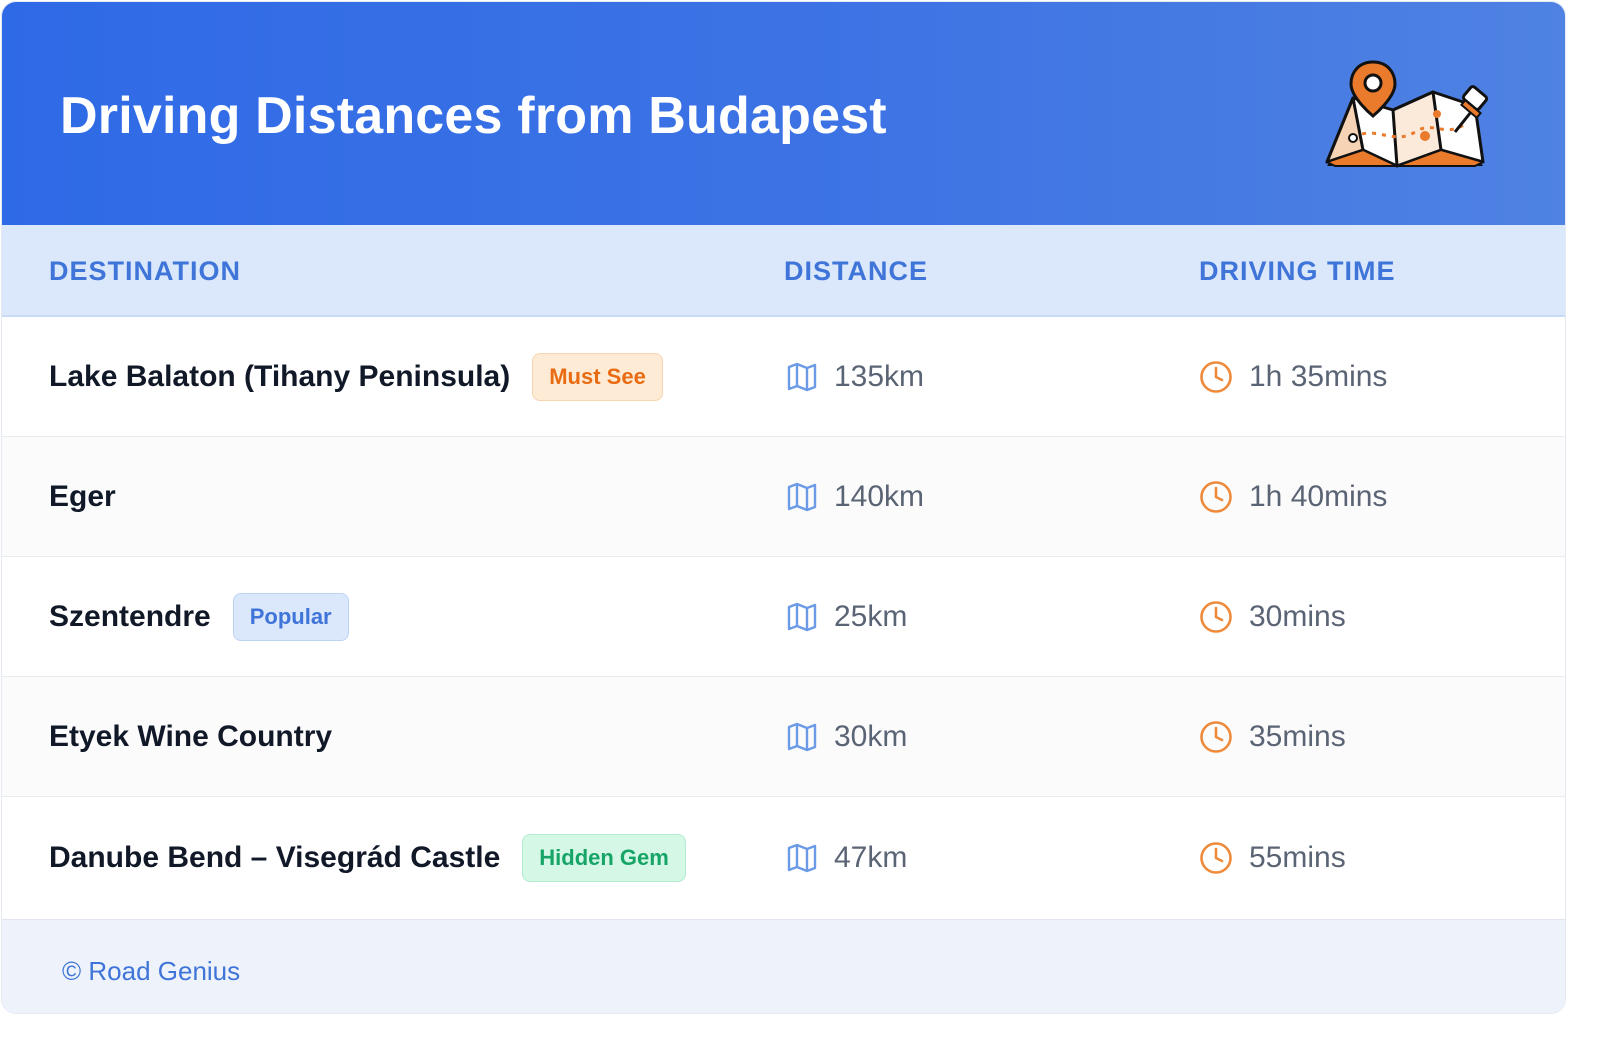  Describe the element at coordinates (783, 966) in the screenshot. I see `footer: © Road Genius` at that location.